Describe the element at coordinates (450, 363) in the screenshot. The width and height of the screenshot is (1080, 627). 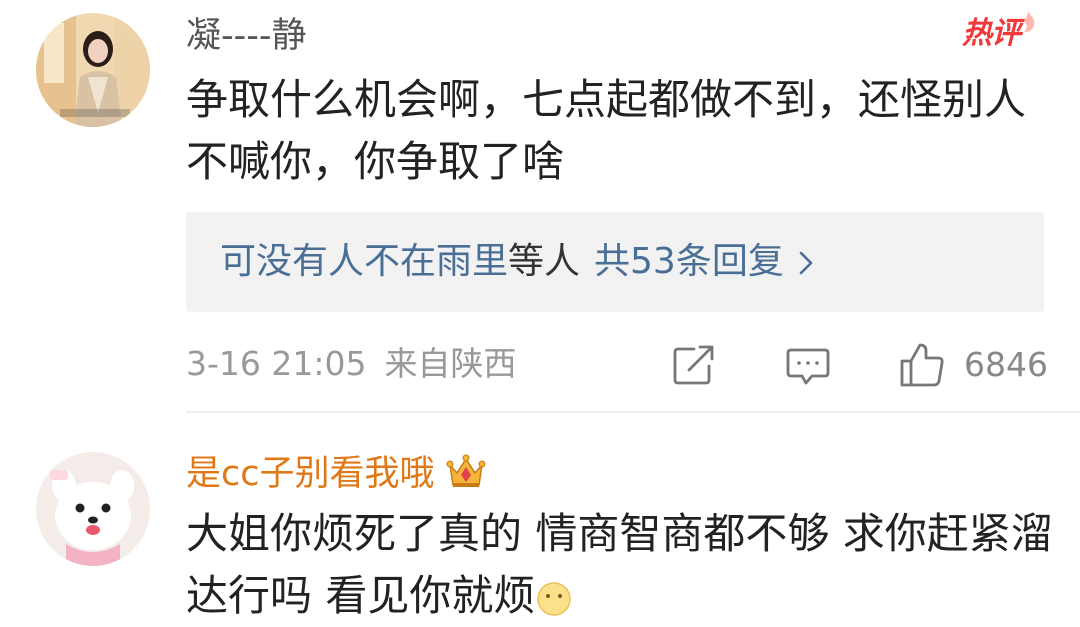
I see `location: 来自陕西` at that location.